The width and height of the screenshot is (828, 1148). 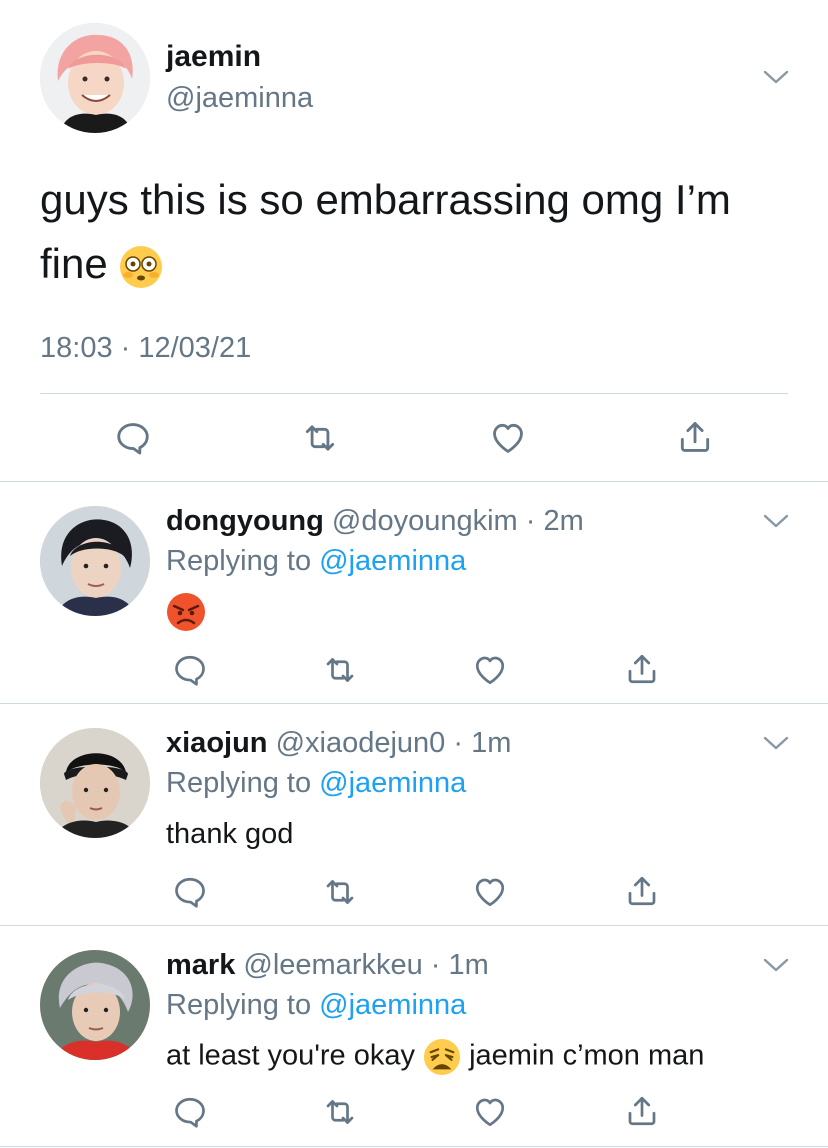 I want to click on reply-time: · 2m, so click(x=555, y=521).